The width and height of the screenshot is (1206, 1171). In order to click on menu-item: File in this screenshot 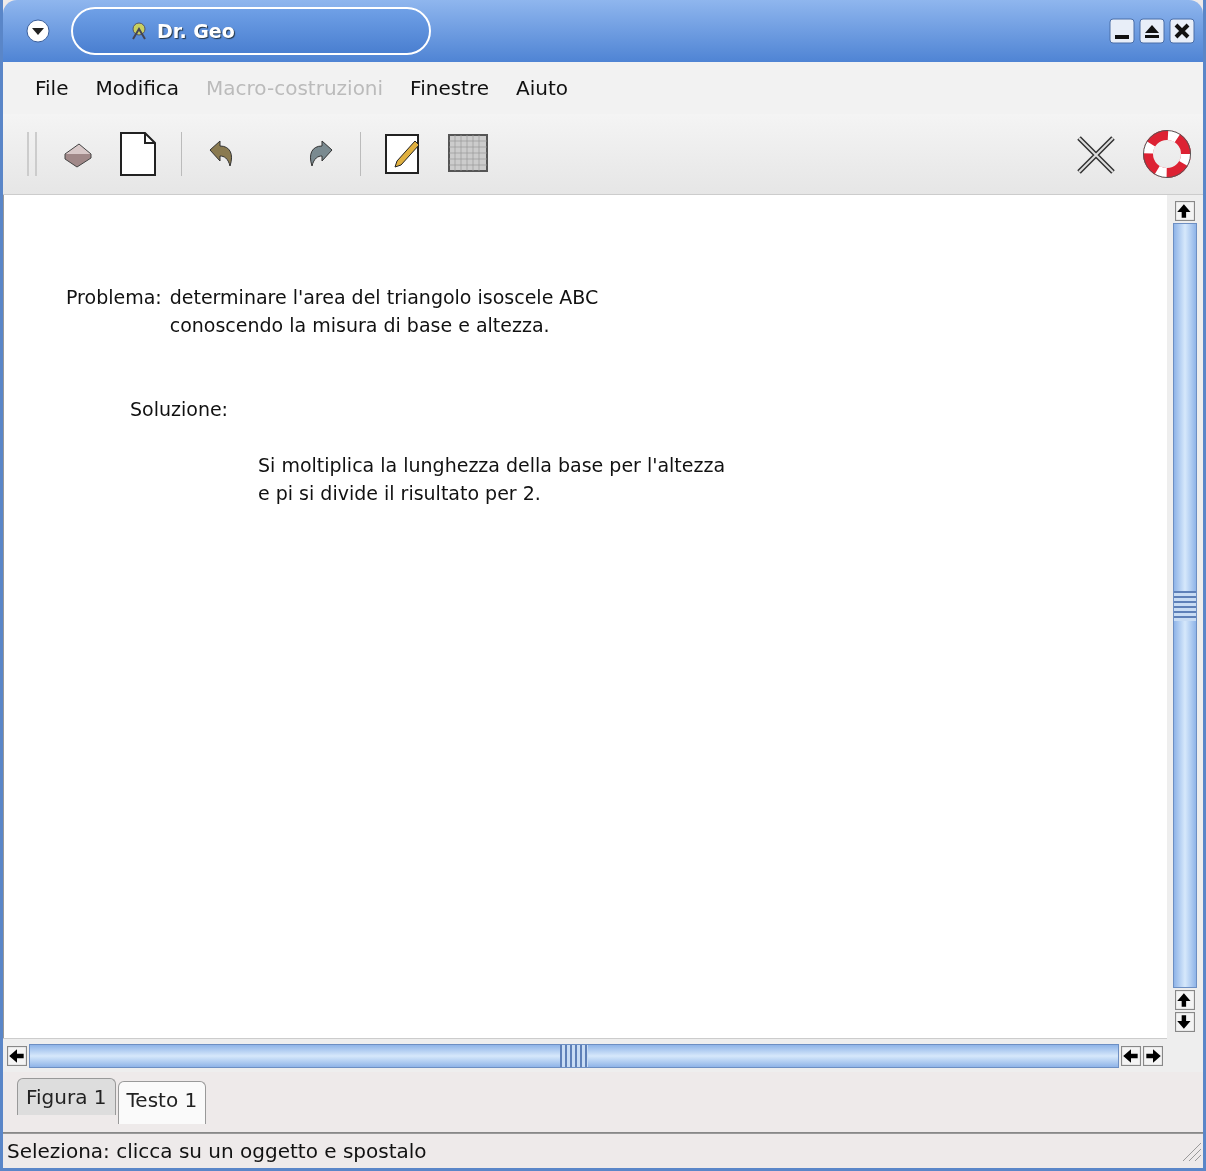, I will do `click(52, 88)`.